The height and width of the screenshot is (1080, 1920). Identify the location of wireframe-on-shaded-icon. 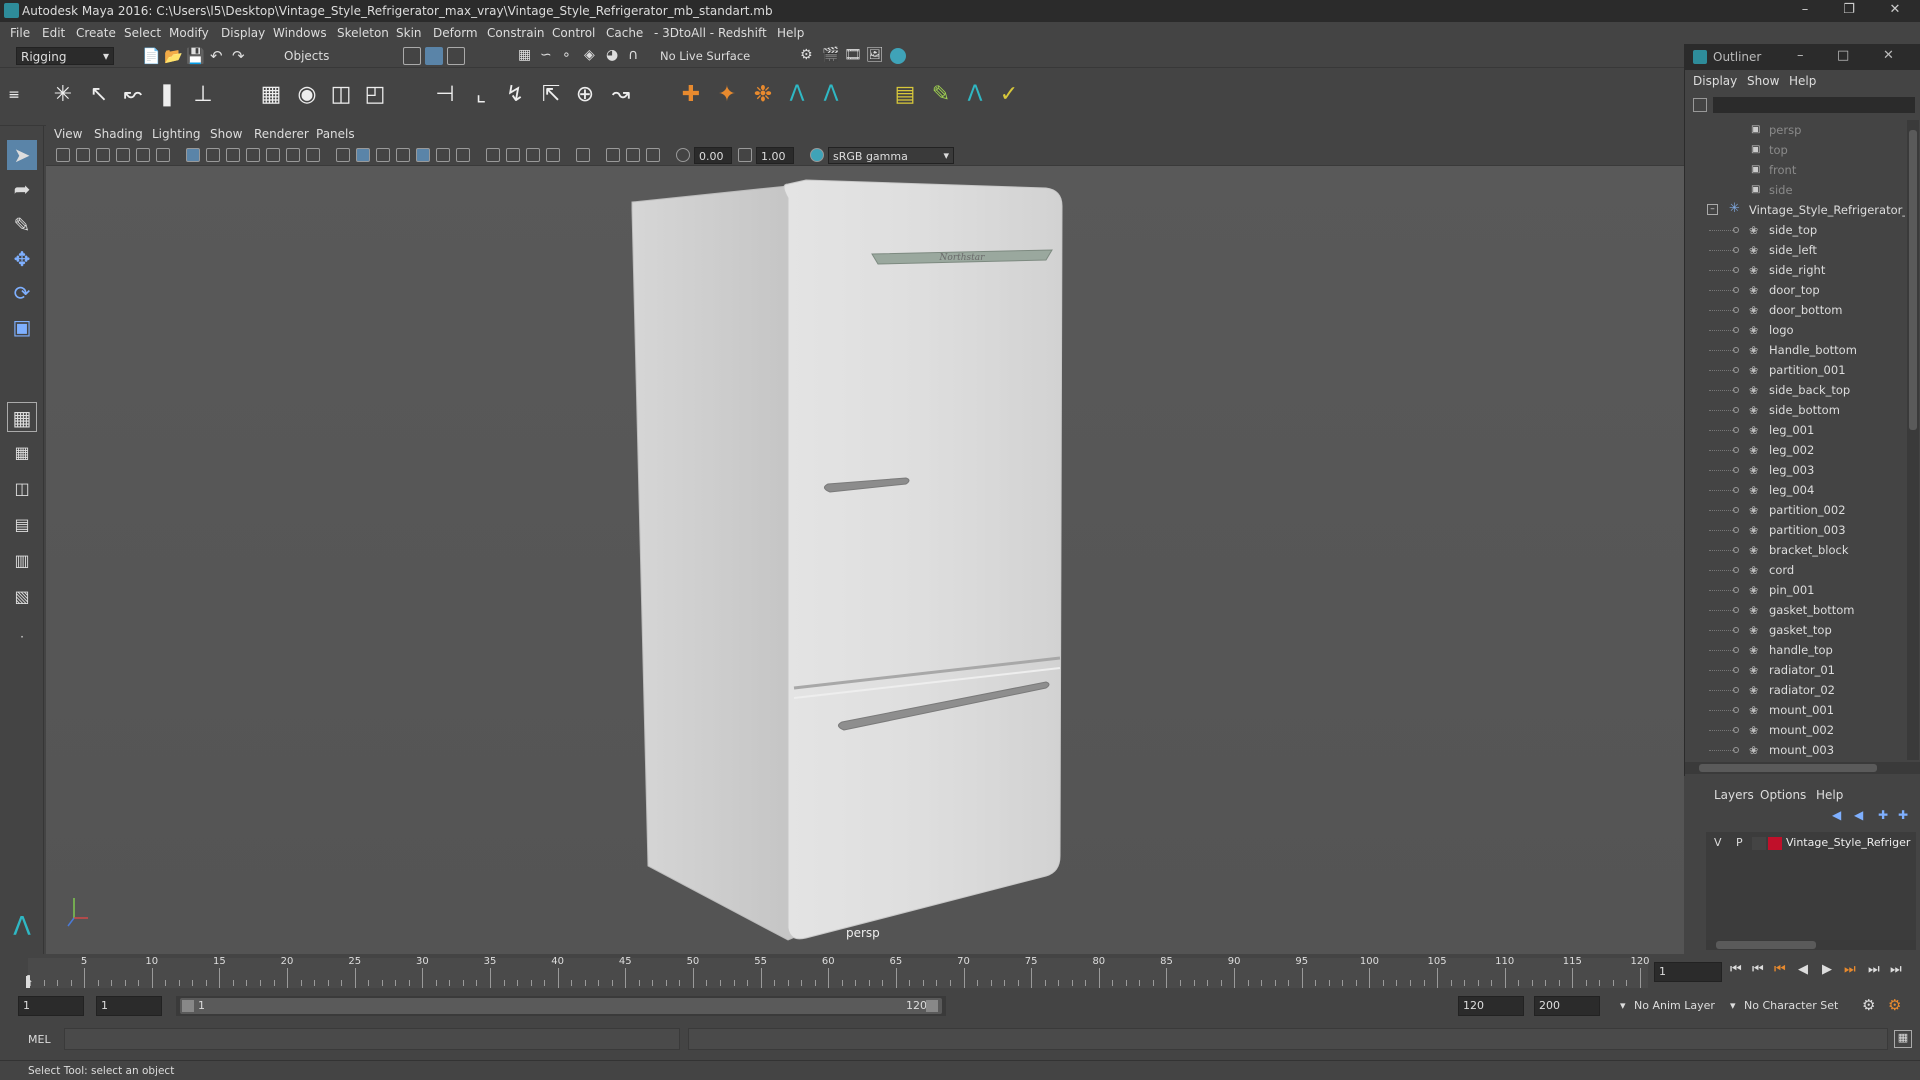
(403, 155).